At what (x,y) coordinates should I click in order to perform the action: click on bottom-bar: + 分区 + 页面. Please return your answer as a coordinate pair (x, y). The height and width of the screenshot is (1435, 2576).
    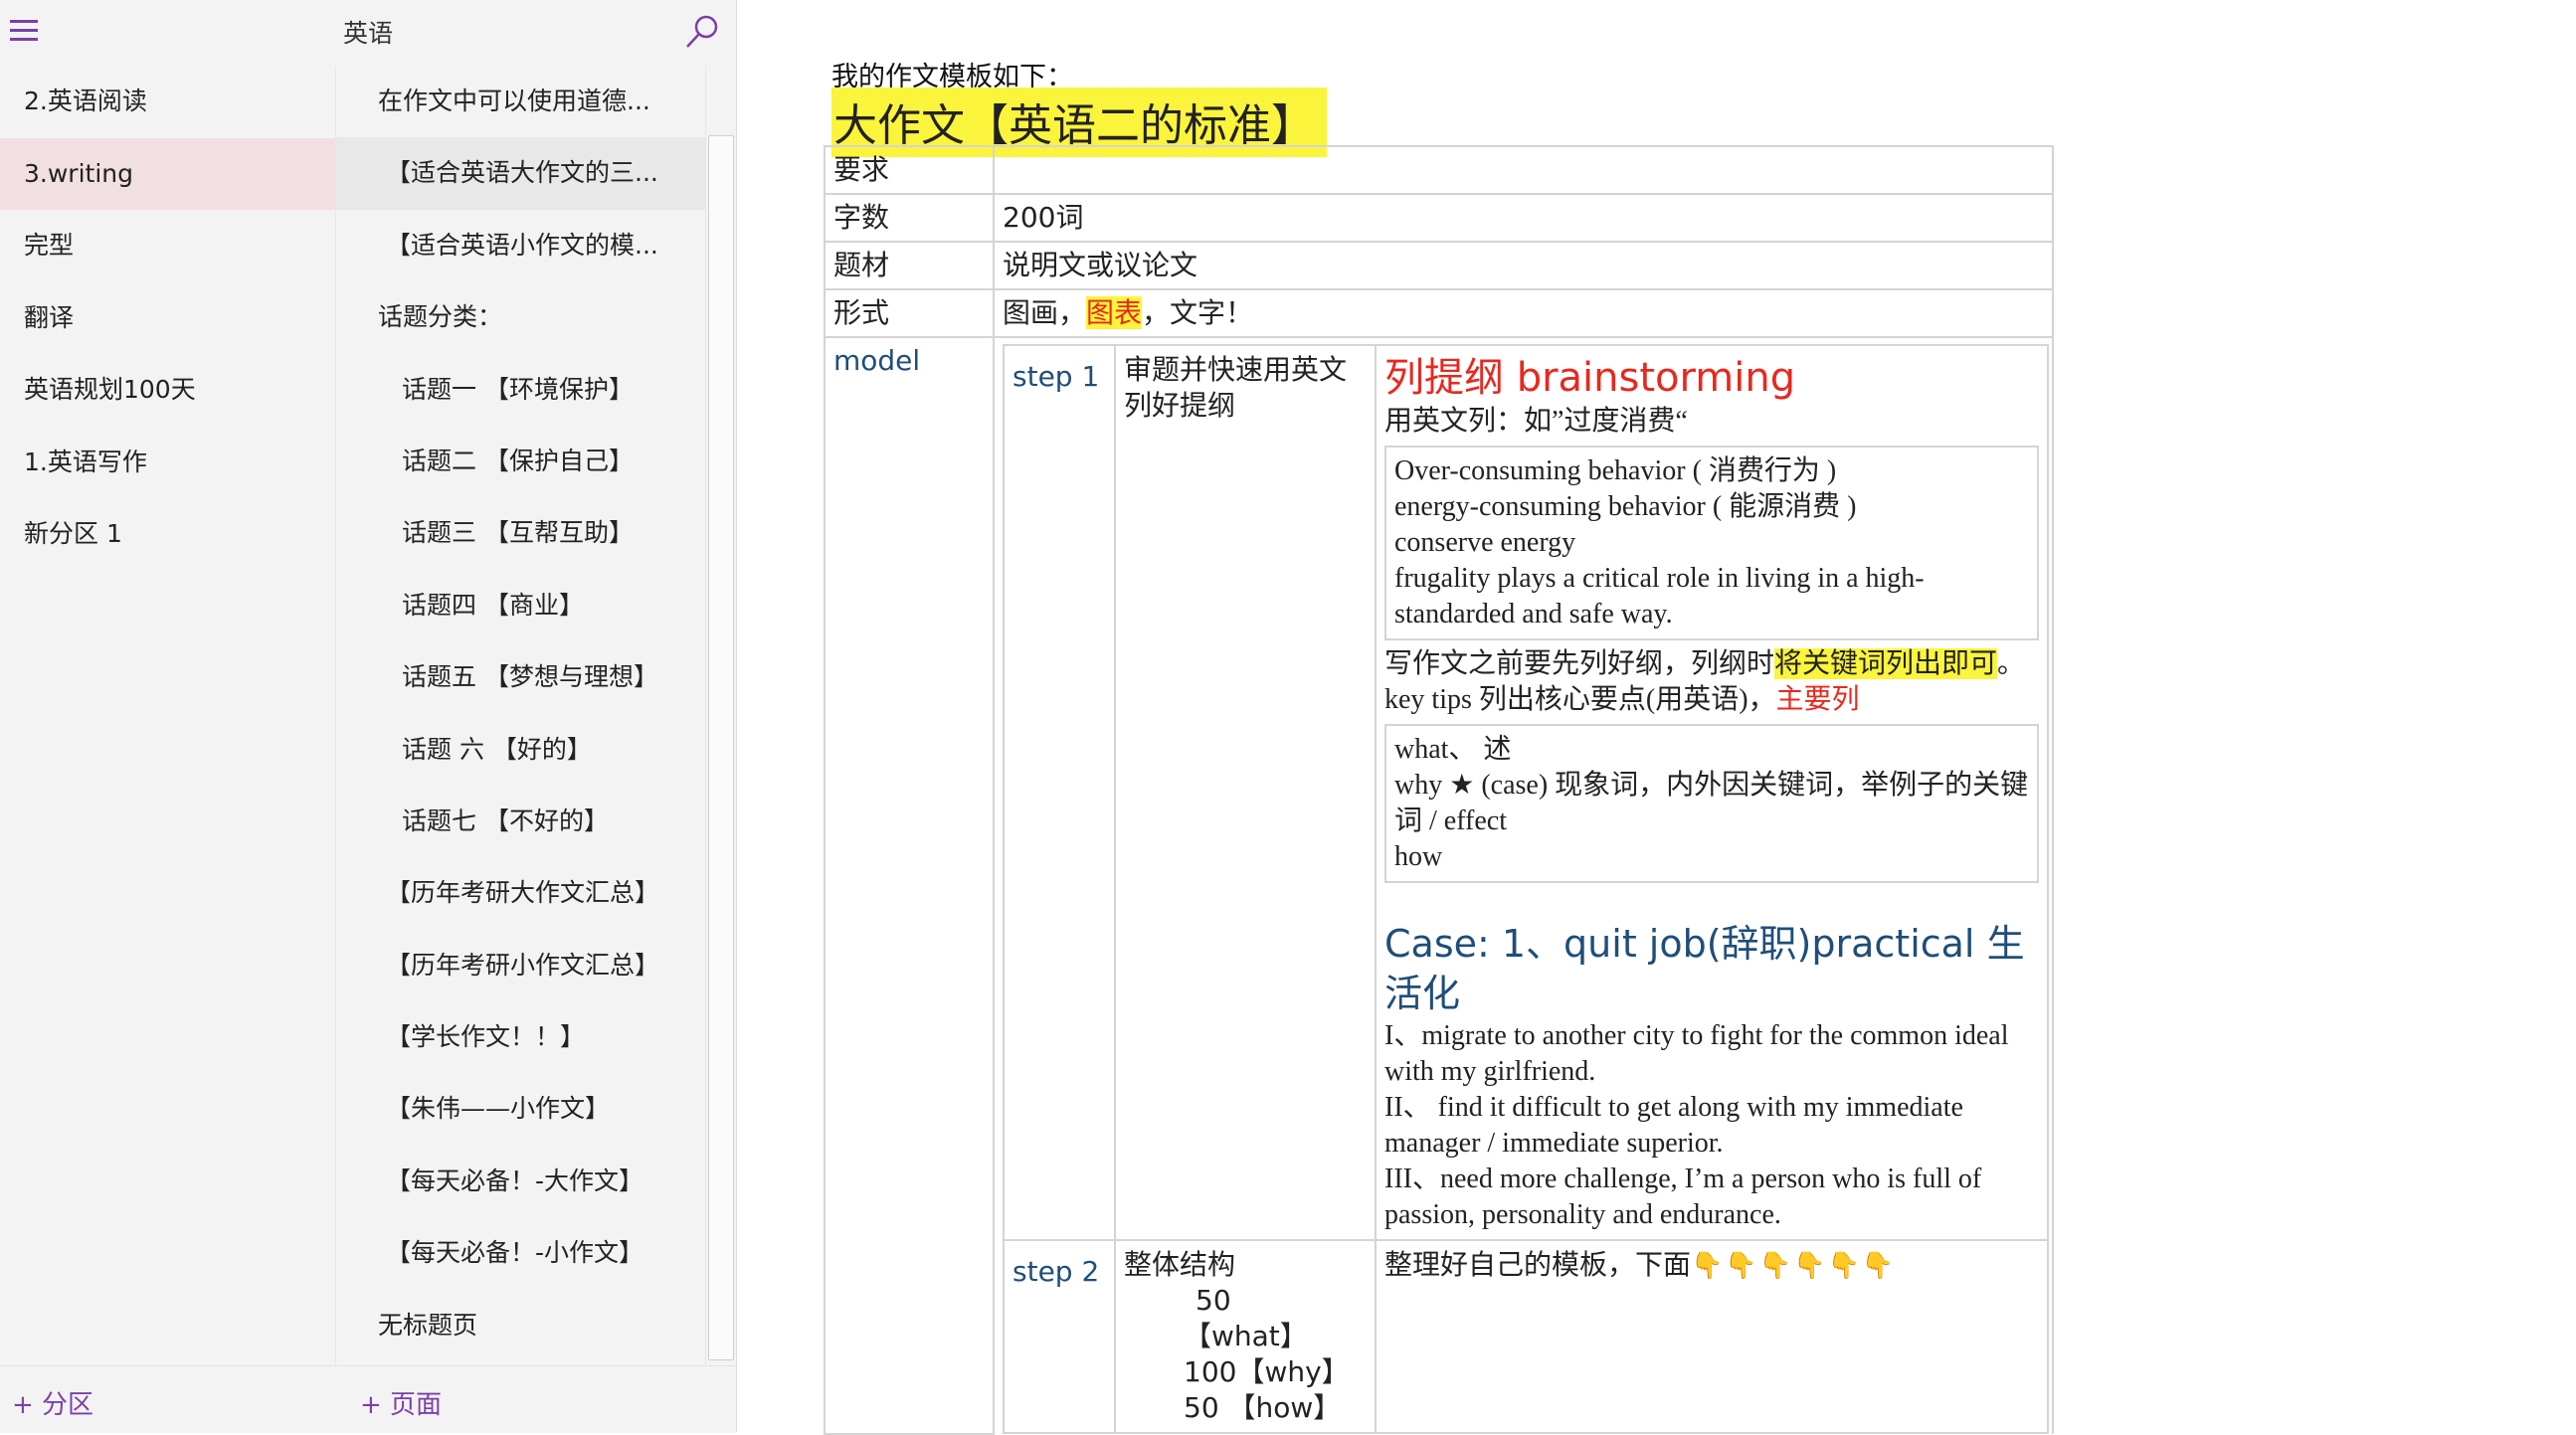
    Looking at the image, I should click on (368, 1399).